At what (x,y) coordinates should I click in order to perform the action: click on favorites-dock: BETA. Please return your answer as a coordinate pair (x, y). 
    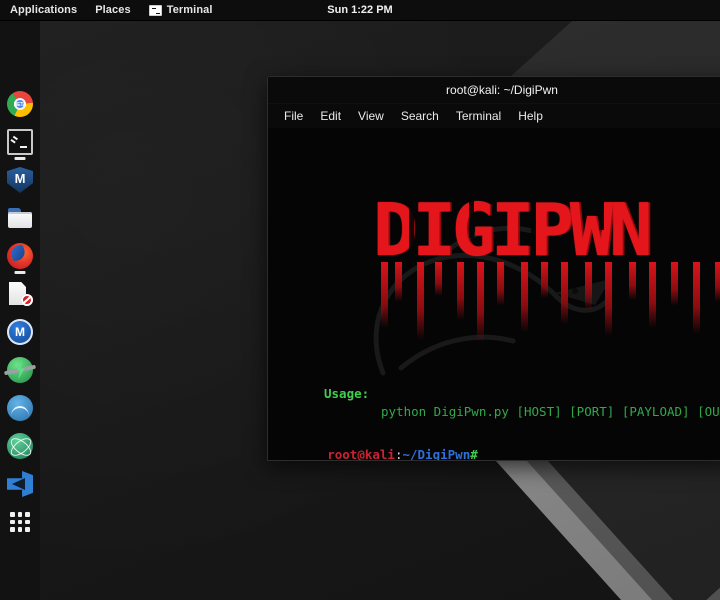
    Looking at the image, I should click on (20, 310).